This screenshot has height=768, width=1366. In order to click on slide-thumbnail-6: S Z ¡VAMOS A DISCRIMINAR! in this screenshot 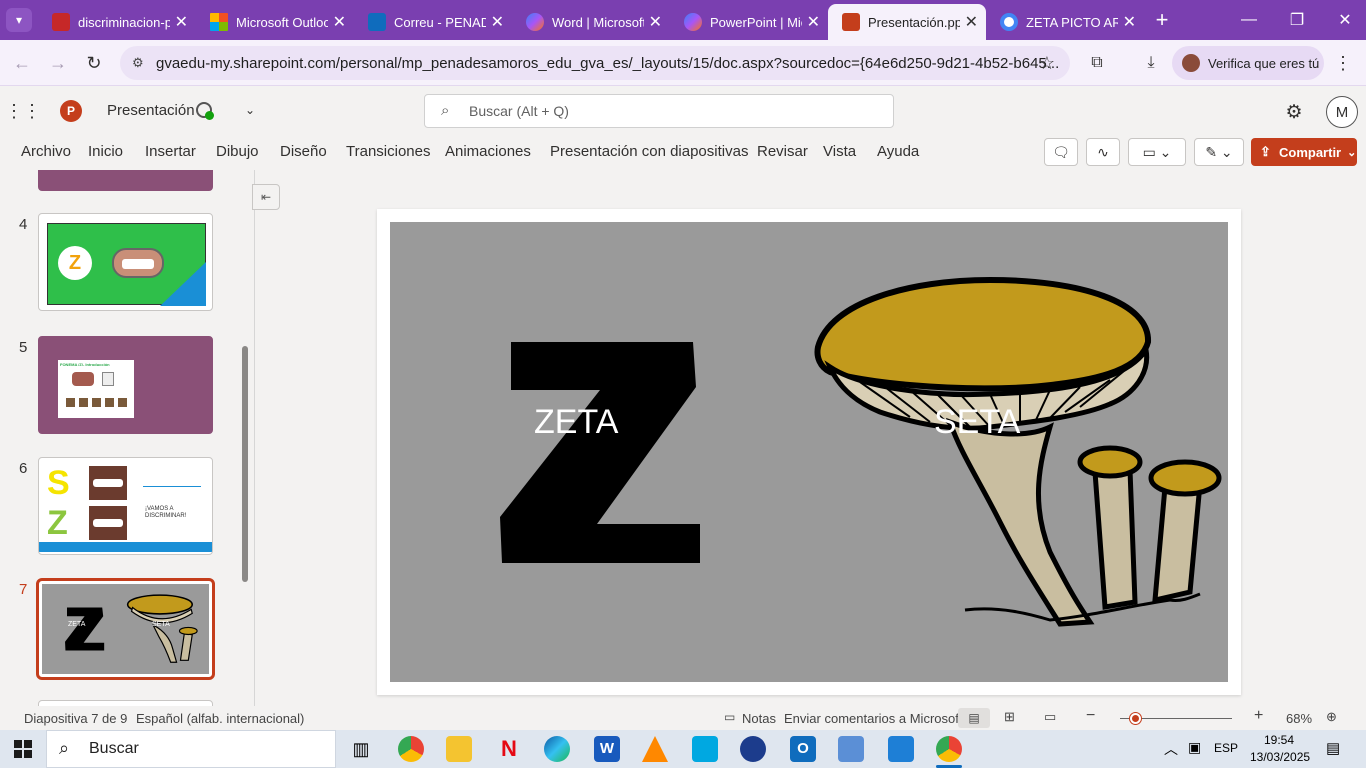, I will do `click(125, 506)`.